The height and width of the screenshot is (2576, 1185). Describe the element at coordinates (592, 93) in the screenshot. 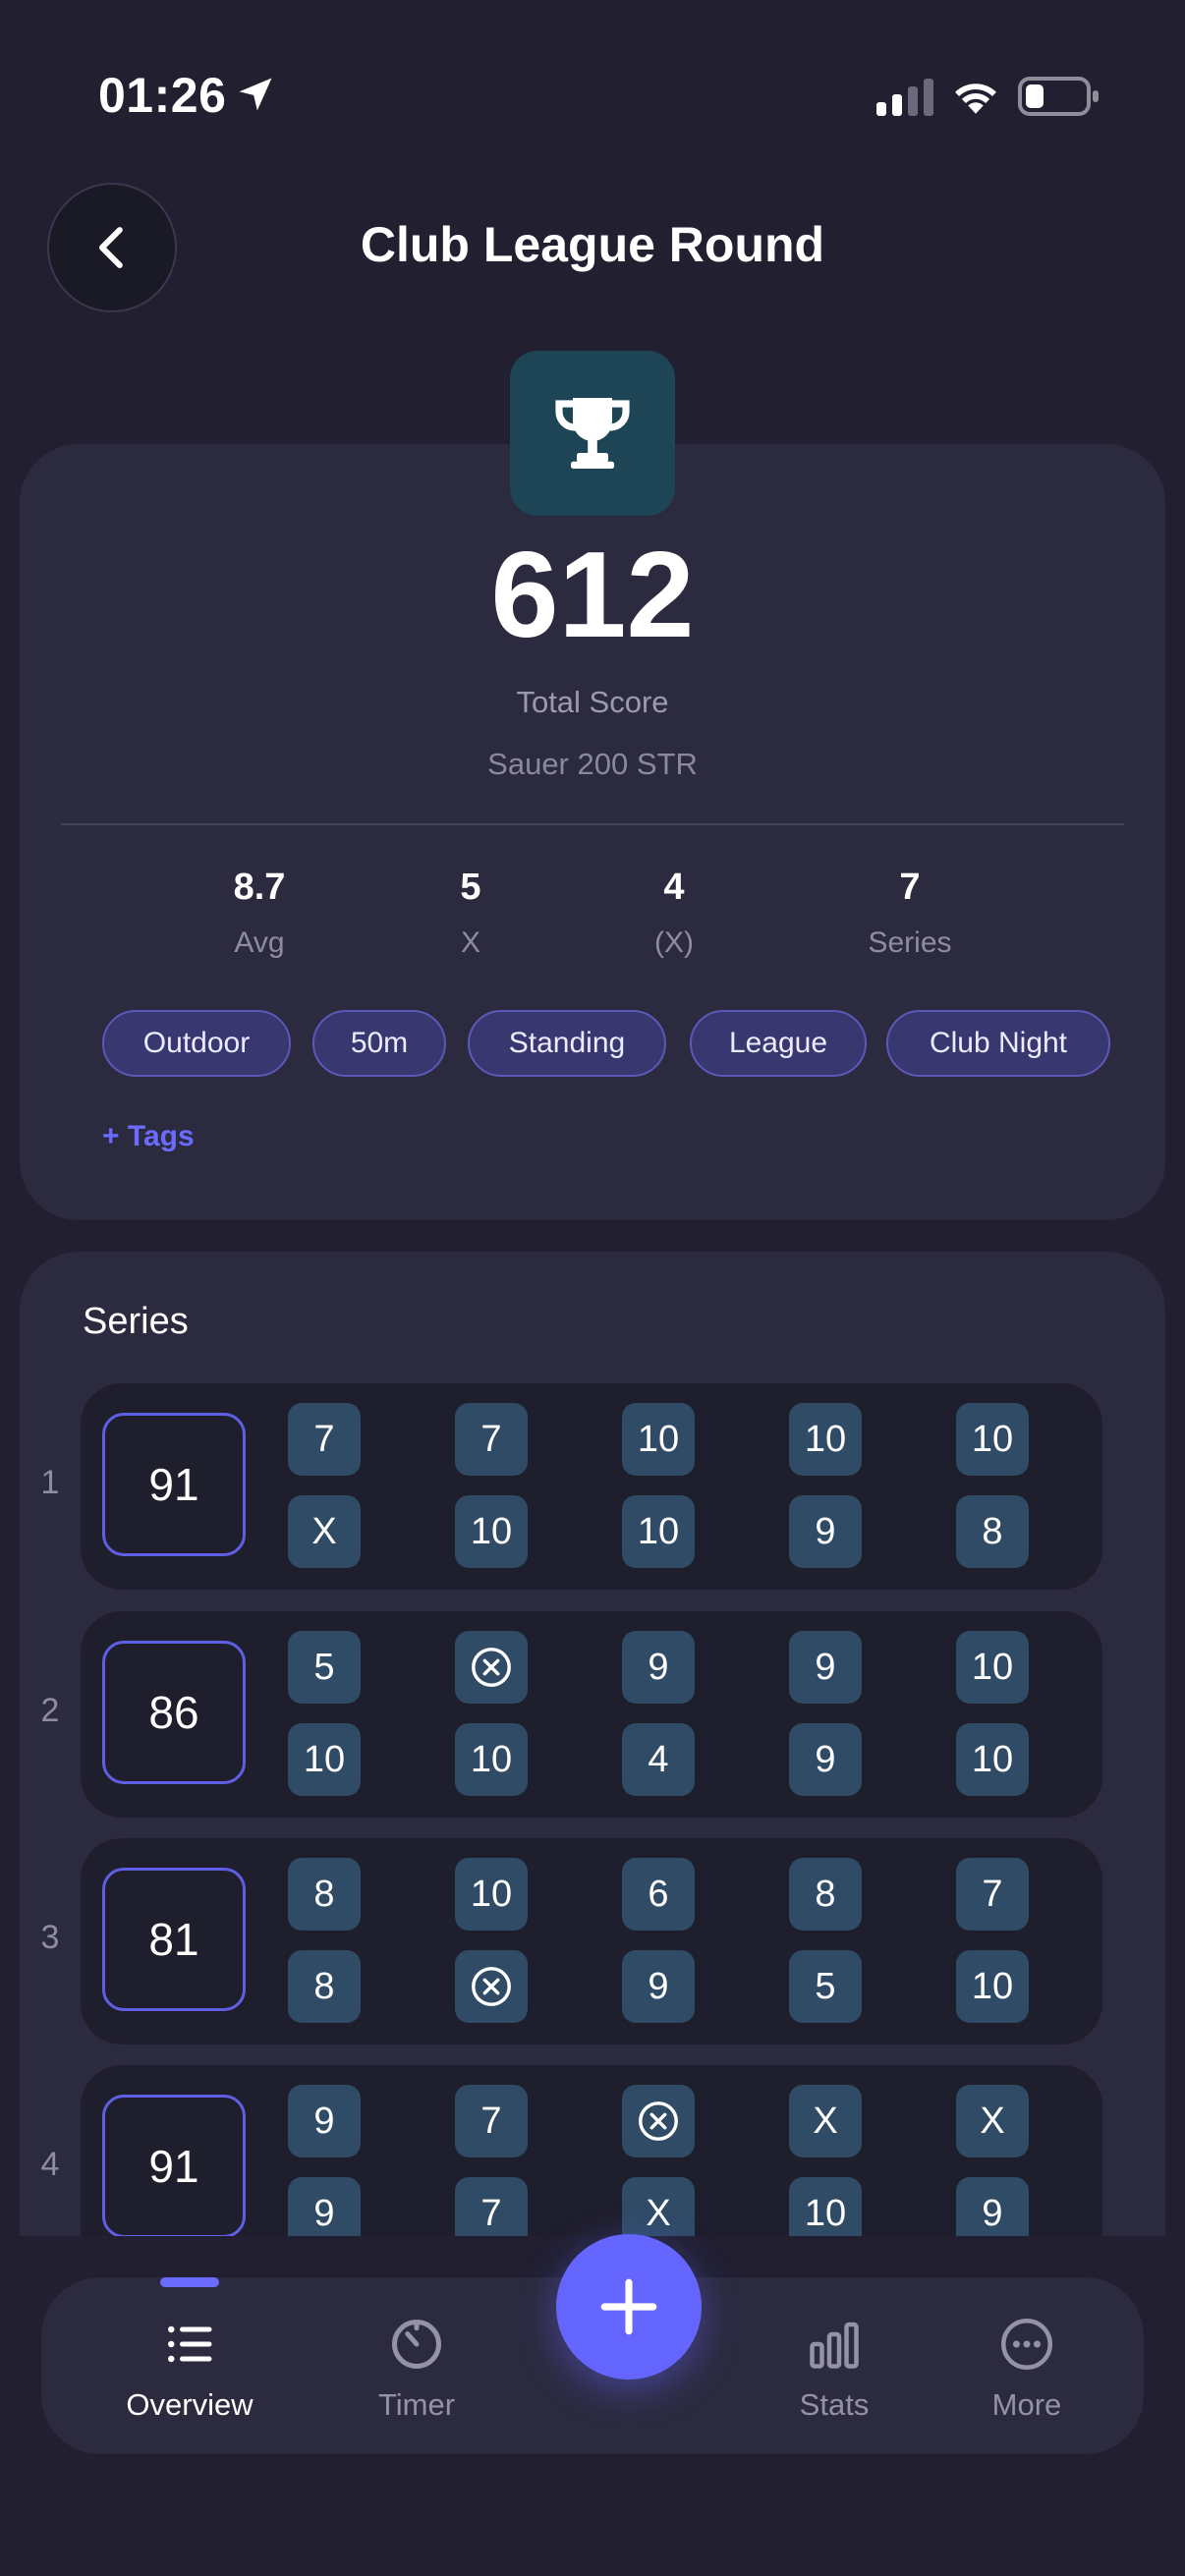

I see `status-bar: 01:26` at that location.